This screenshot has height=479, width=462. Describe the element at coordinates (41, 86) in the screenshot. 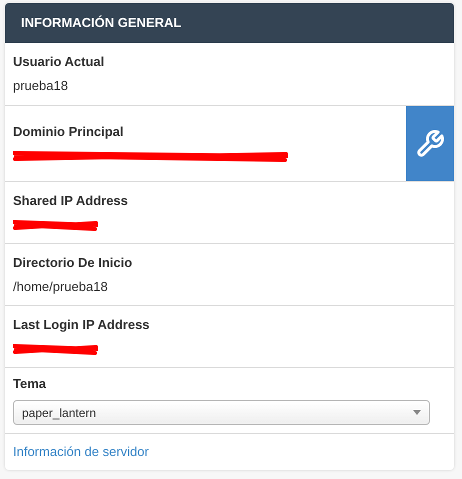

I see `field-value: prueba18` at that location.